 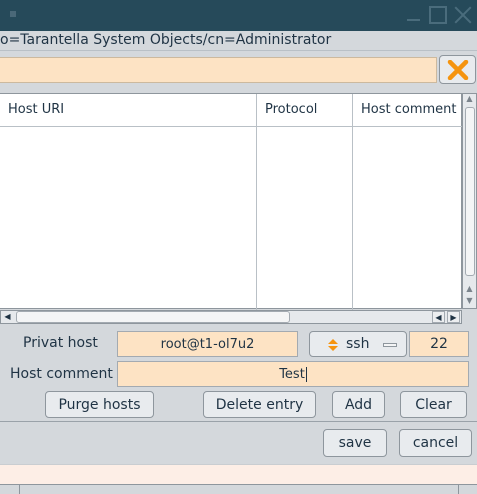 What do you see at coordinates (433, 404) in the screenshot?
I see `clear-button: Clear` at bounding box center [433, 404].